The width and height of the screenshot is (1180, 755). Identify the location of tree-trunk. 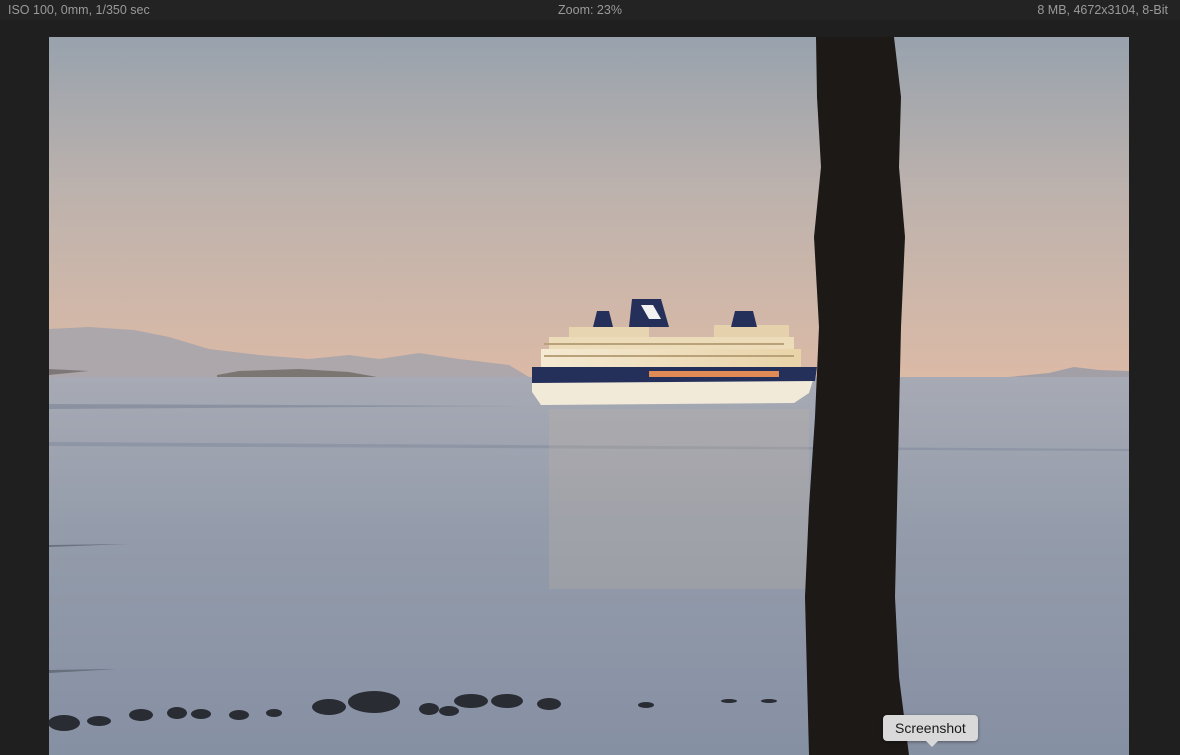
(857, 396).